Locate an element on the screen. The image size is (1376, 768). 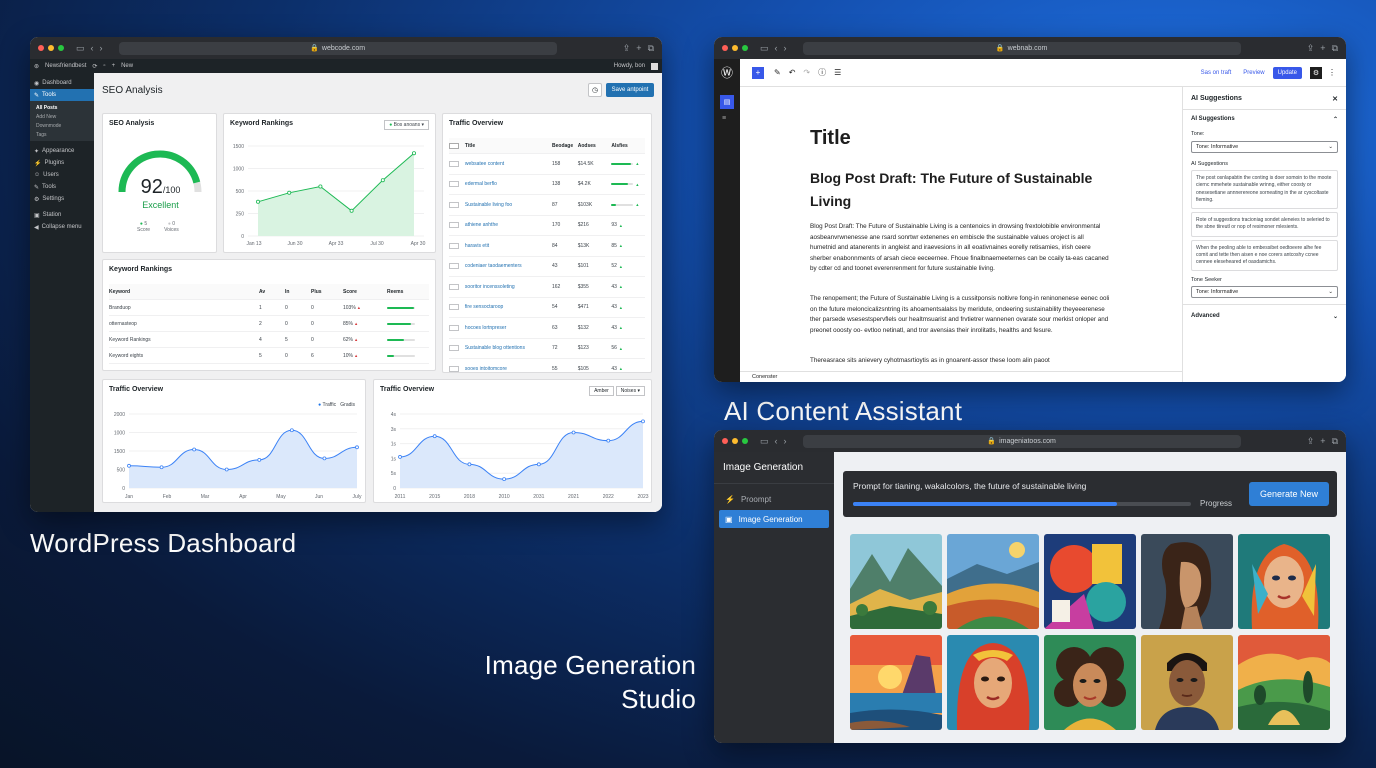
admin-new: New is located at coordinates (127, 66).